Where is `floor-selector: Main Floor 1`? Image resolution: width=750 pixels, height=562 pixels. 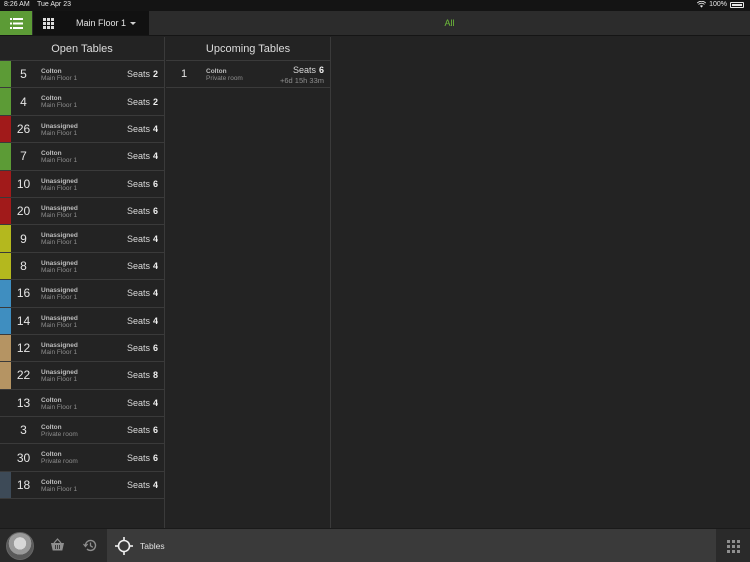
floor-selector: Main Floor 1 is located at coordinates (106, 23).